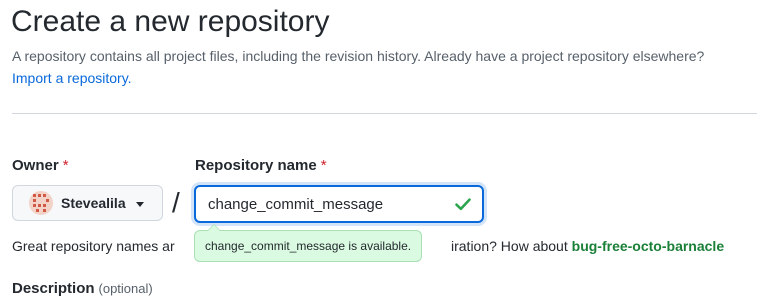 This screenshot has width=757, height=306. Describe the element at coordinates (139, 204) in the screenshot. I see `chevron-down-icon` at that location.